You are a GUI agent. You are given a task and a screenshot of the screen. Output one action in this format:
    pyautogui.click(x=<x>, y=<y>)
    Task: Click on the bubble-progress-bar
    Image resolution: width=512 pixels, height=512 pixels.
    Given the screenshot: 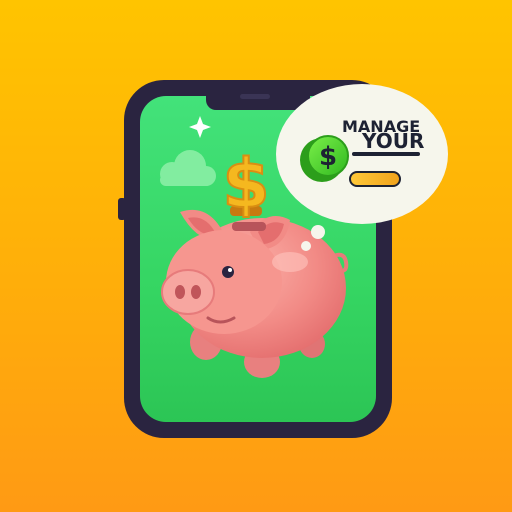 What is the action you would take?
    pyautogui.click(x=375, y=179)
    